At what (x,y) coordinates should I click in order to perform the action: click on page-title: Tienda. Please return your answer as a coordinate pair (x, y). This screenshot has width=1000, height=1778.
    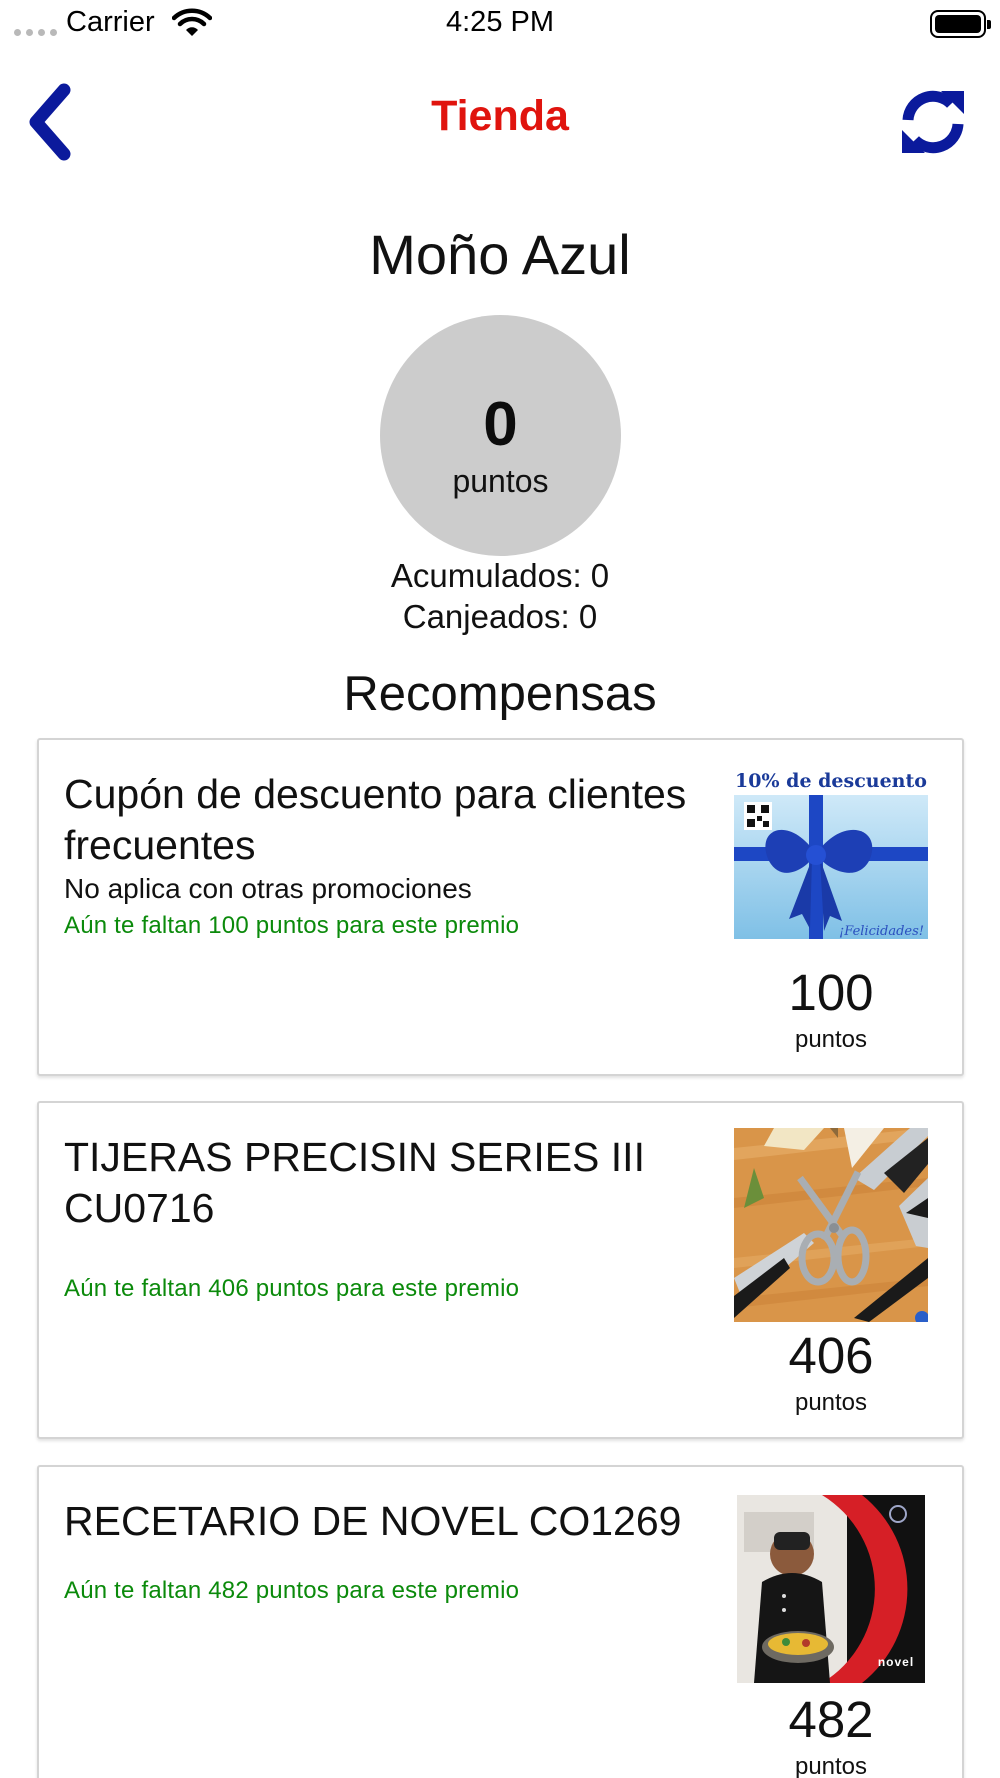
    Looking at the image, I should click on (500, 116).